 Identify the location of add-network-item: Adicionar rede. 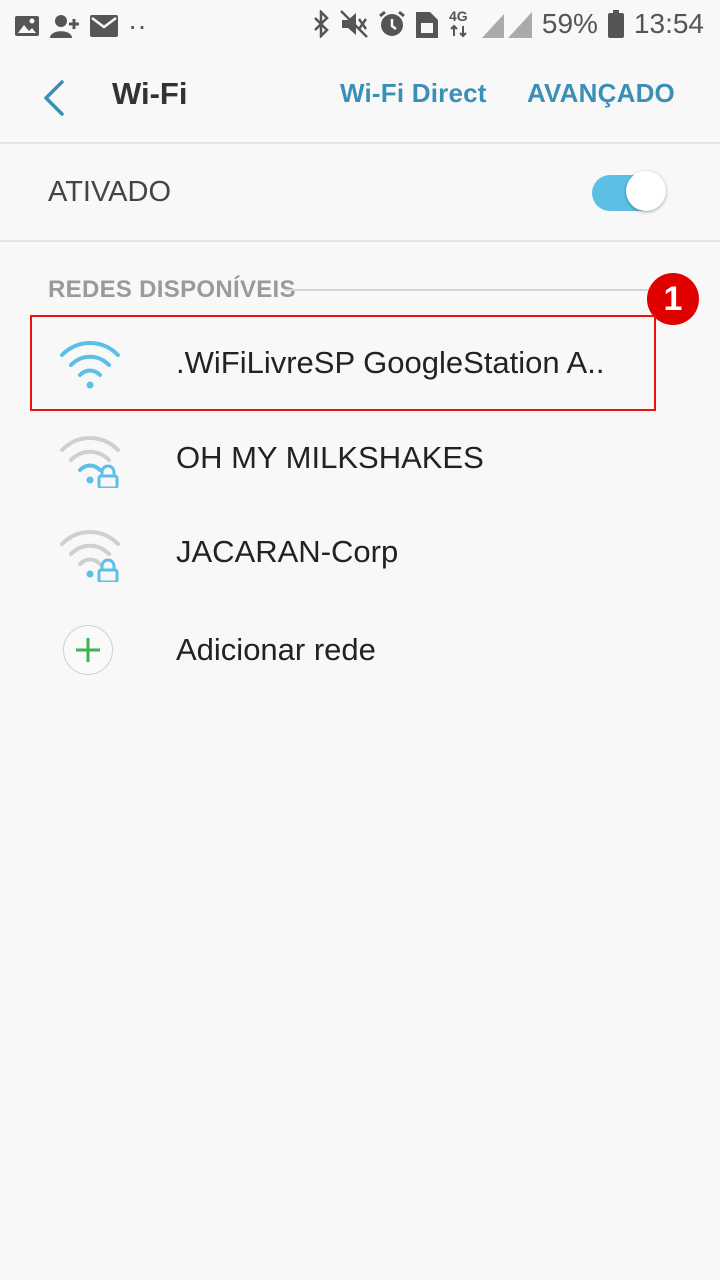
(360, 649).